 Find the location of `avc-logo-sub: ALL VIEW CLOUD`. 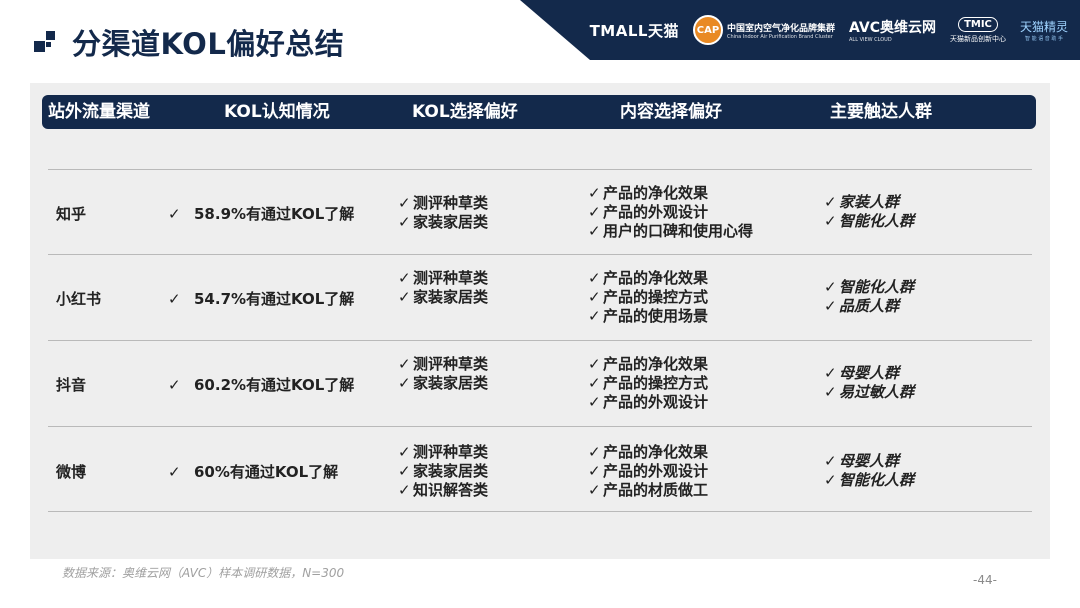

avc-logo-sub: ALL VIEW CLOUD is located at coordinates (870, 40).